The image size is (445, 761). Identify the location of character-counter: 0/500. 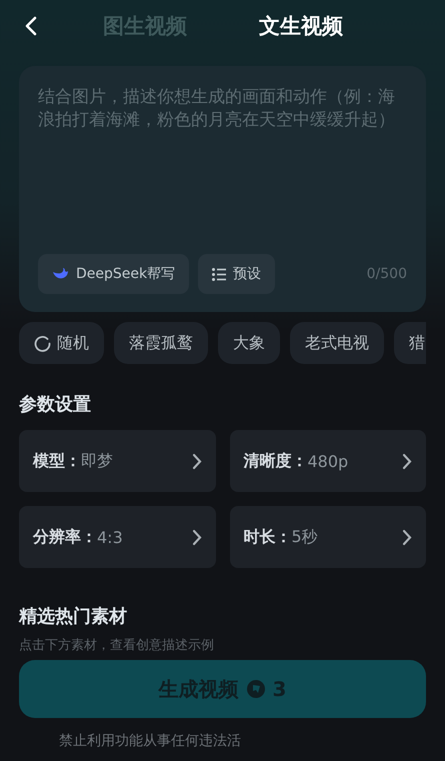
(386, 274).